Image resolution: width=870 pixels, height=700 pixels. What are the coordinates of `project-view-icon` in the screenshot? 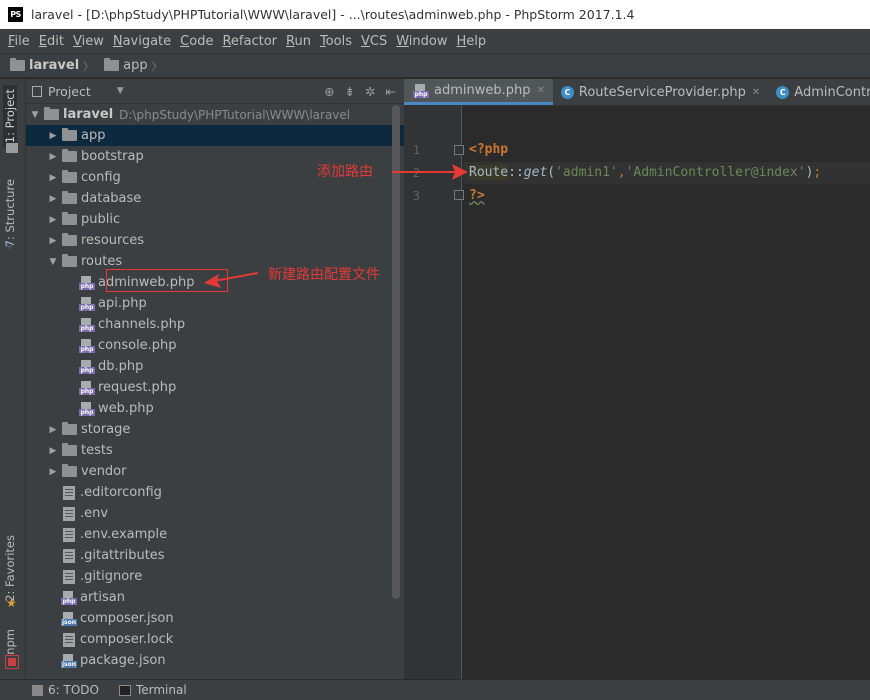 It's located at (37, 91).